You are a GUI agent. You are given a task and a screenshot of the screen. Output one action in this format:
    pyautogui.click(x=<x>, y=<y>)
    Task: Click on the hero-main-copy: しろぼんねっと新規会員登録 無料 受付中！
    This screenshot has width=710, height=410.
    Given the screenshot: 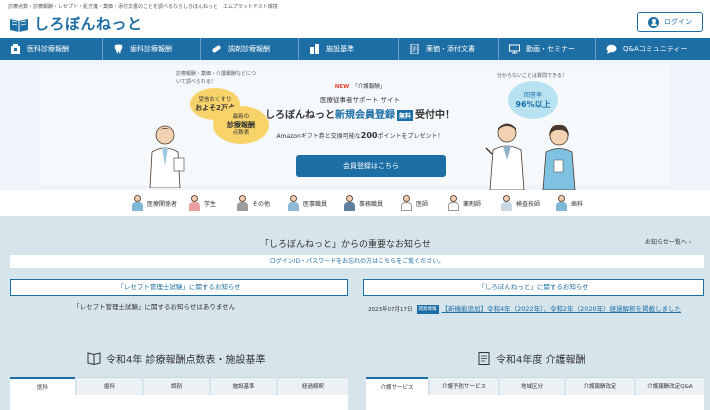 What is the action you would take?
    pyautogui.click(x=359, y=115)
    